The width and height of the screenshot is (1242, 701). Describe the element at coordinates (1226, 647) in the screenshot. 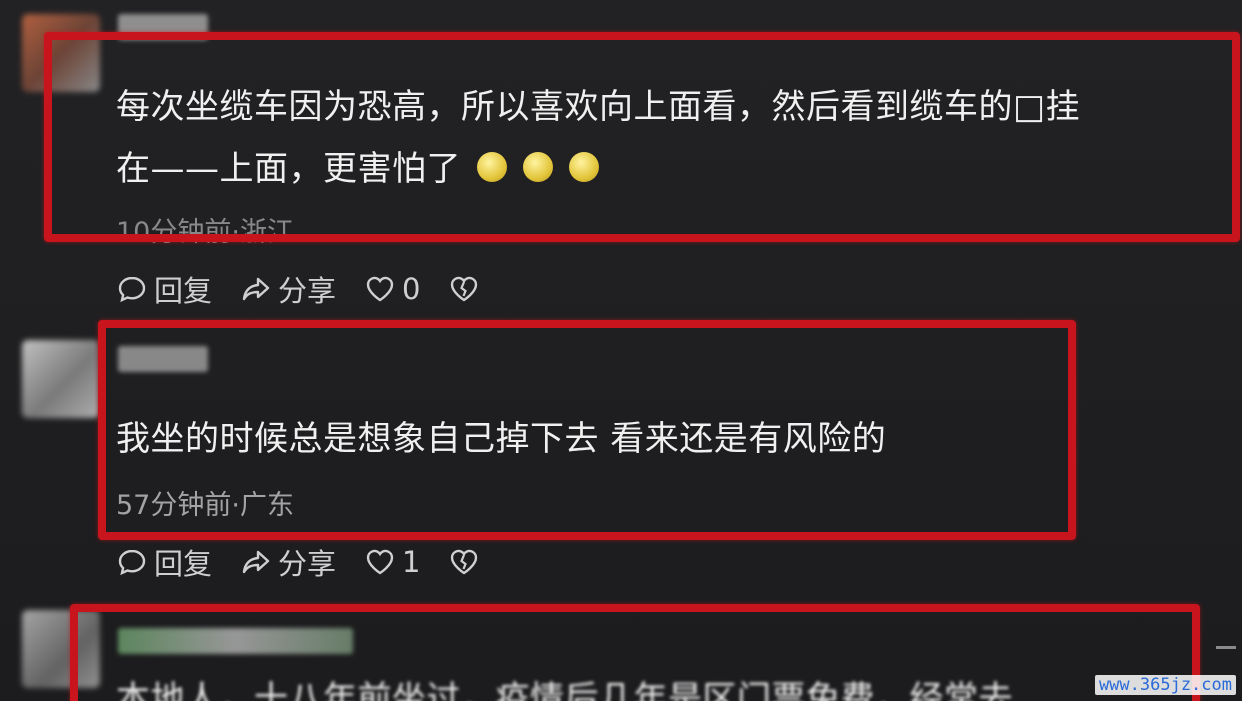

I see `collapse-icon` at that location.